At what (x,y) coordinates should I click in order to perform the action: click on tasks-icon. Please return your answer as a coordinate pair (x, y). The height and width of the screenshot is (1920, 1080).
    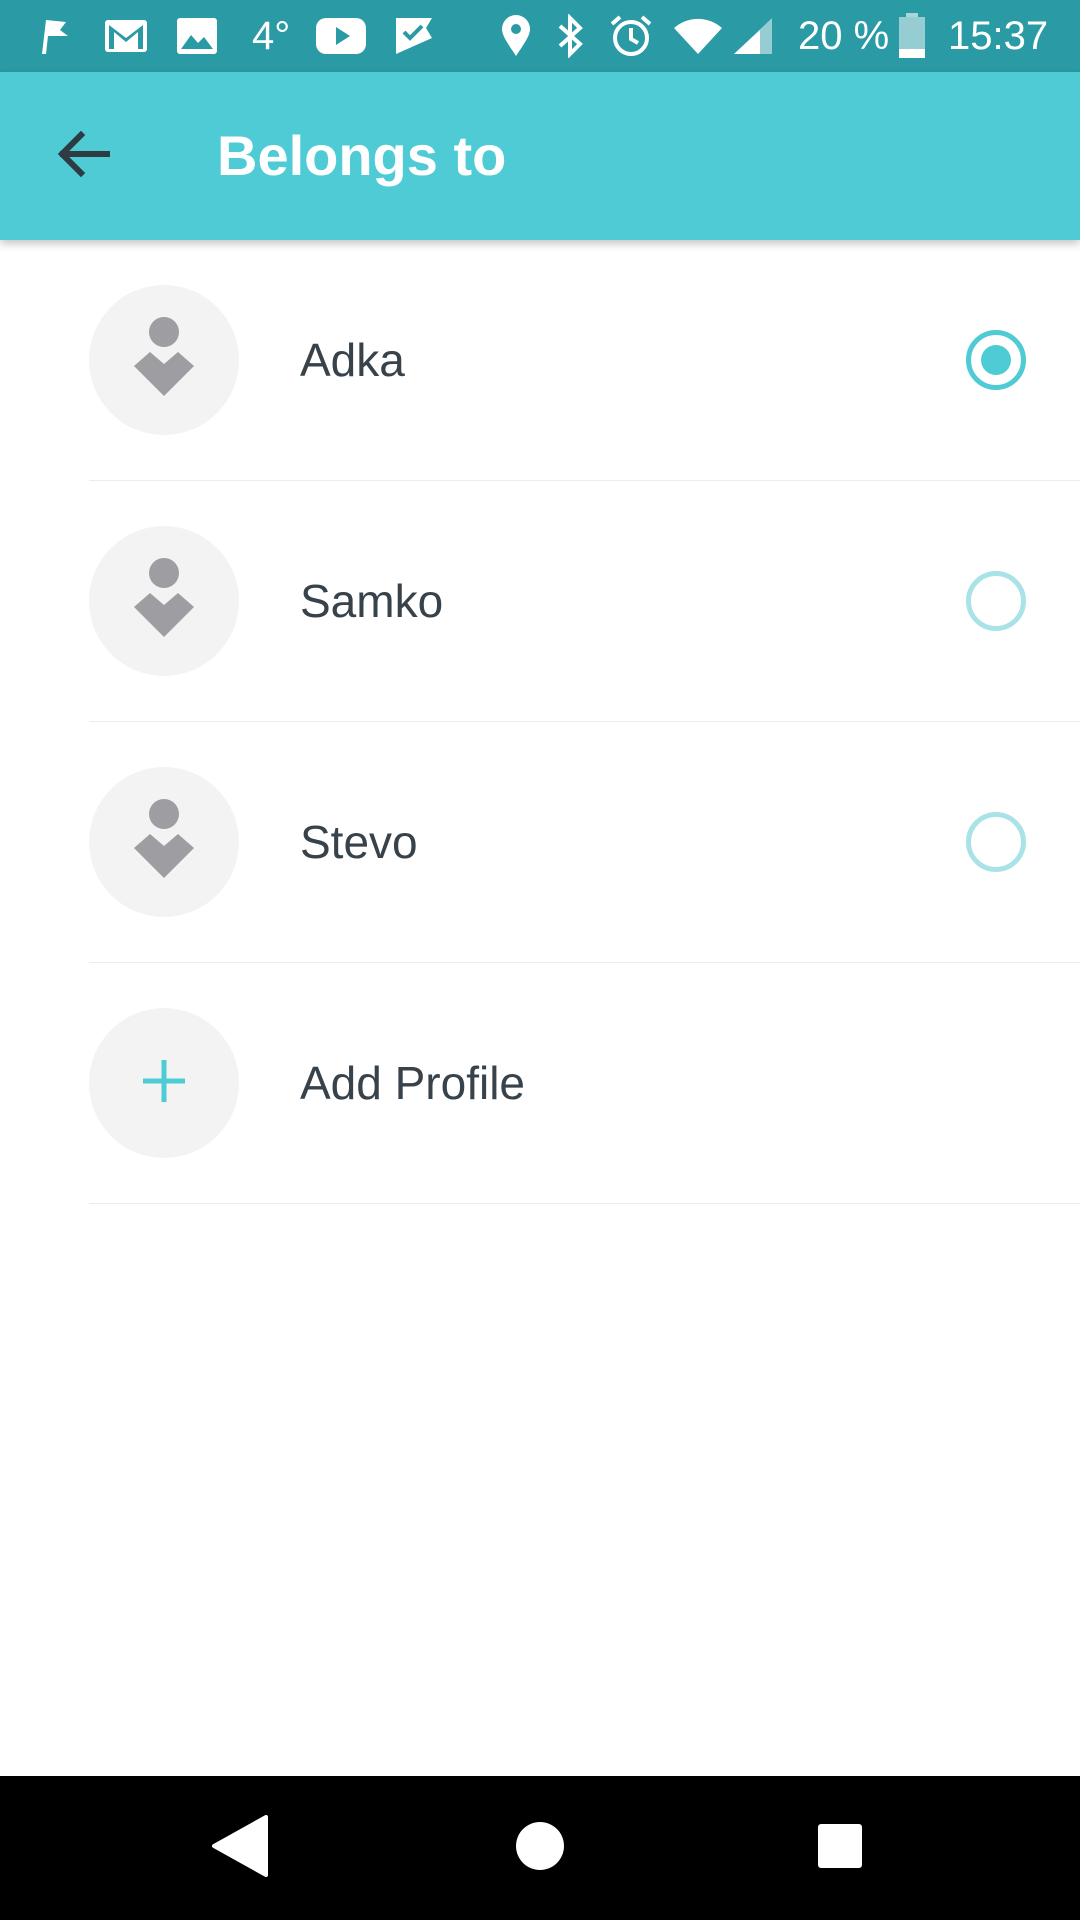
    Looking at the image, I should click on (414, 36).